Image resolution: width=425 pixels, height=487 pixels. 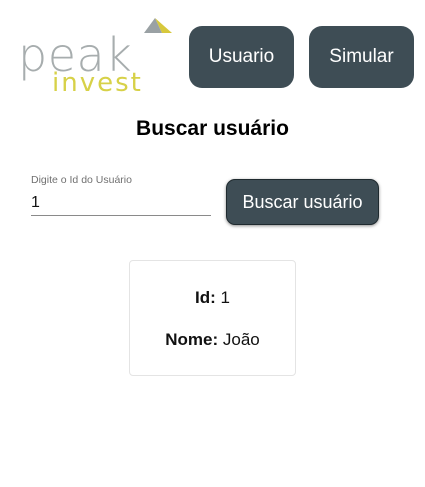 What do you see at coordinates (241, 339) in the screenshot?
I see `user-name-value: João` at bounding box center [241, 339].